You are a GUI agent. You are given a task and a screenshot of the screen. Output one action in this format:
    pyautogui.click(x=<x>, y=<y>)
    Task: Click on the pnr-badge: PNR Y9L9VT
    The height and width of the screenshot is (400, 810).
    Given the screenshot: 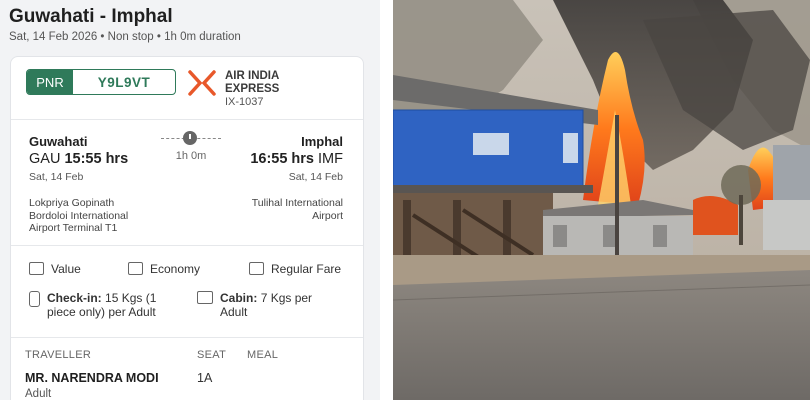 What is the action you would take?
    pyautogui.click(x=101, y=82)
    